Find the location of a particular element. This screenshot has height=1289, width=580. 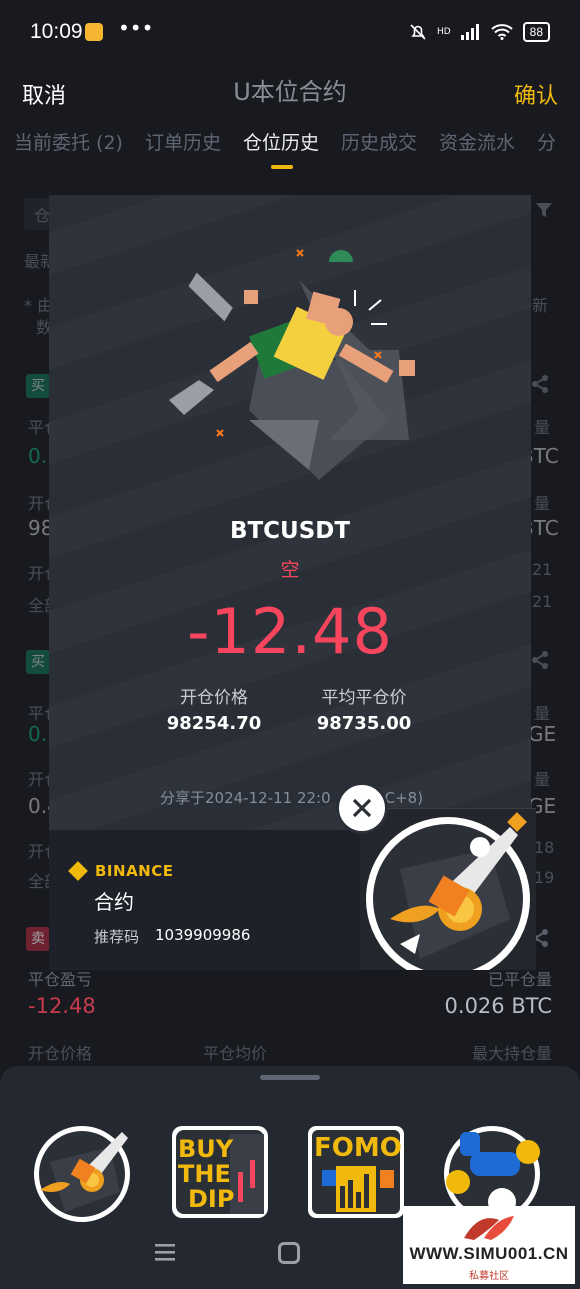

card-symbol: BTCUSDT is located at coordinates (290, 531).